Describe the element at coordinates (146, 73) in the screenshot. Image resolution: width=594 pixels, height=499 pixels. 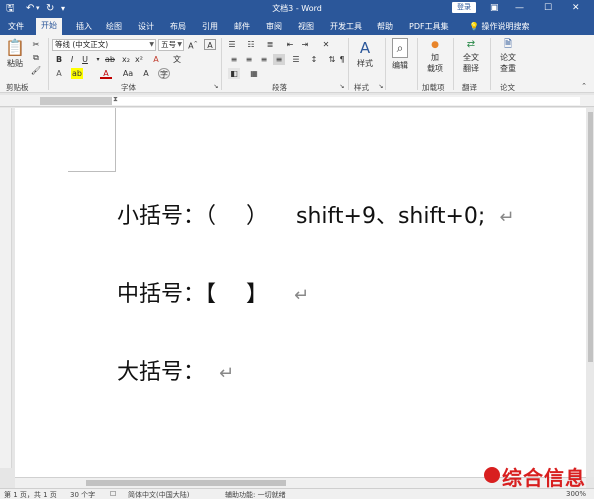
I see `change-case-icon: A` at that location.